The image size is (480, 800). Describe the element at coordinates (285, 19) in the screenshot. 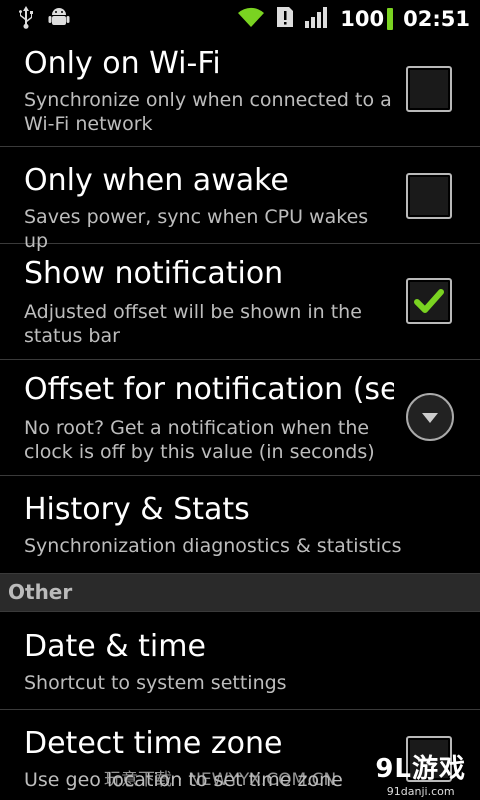

I see `alert-icon` at that location.